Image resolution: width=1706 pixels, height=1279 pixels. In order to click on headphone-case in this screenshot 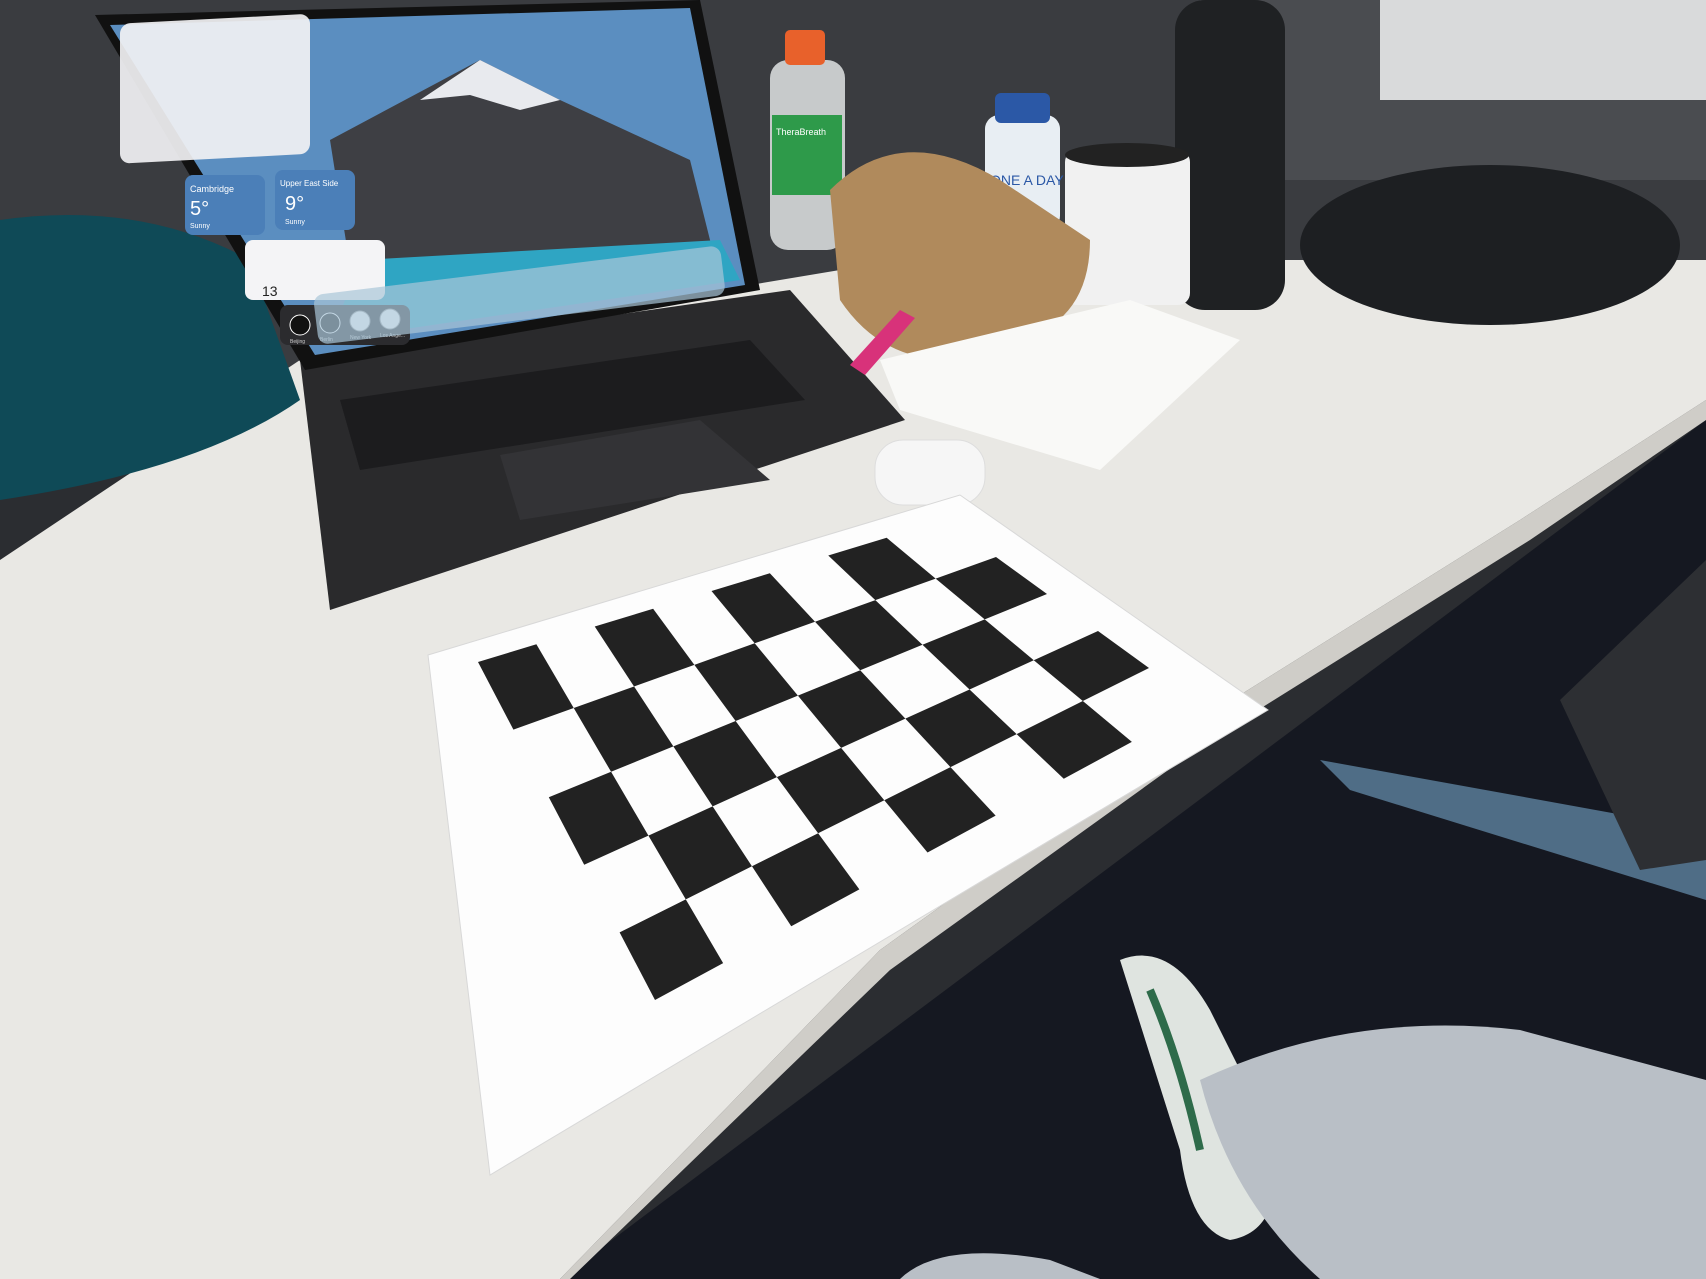, I will do `click(1490, 245)`.